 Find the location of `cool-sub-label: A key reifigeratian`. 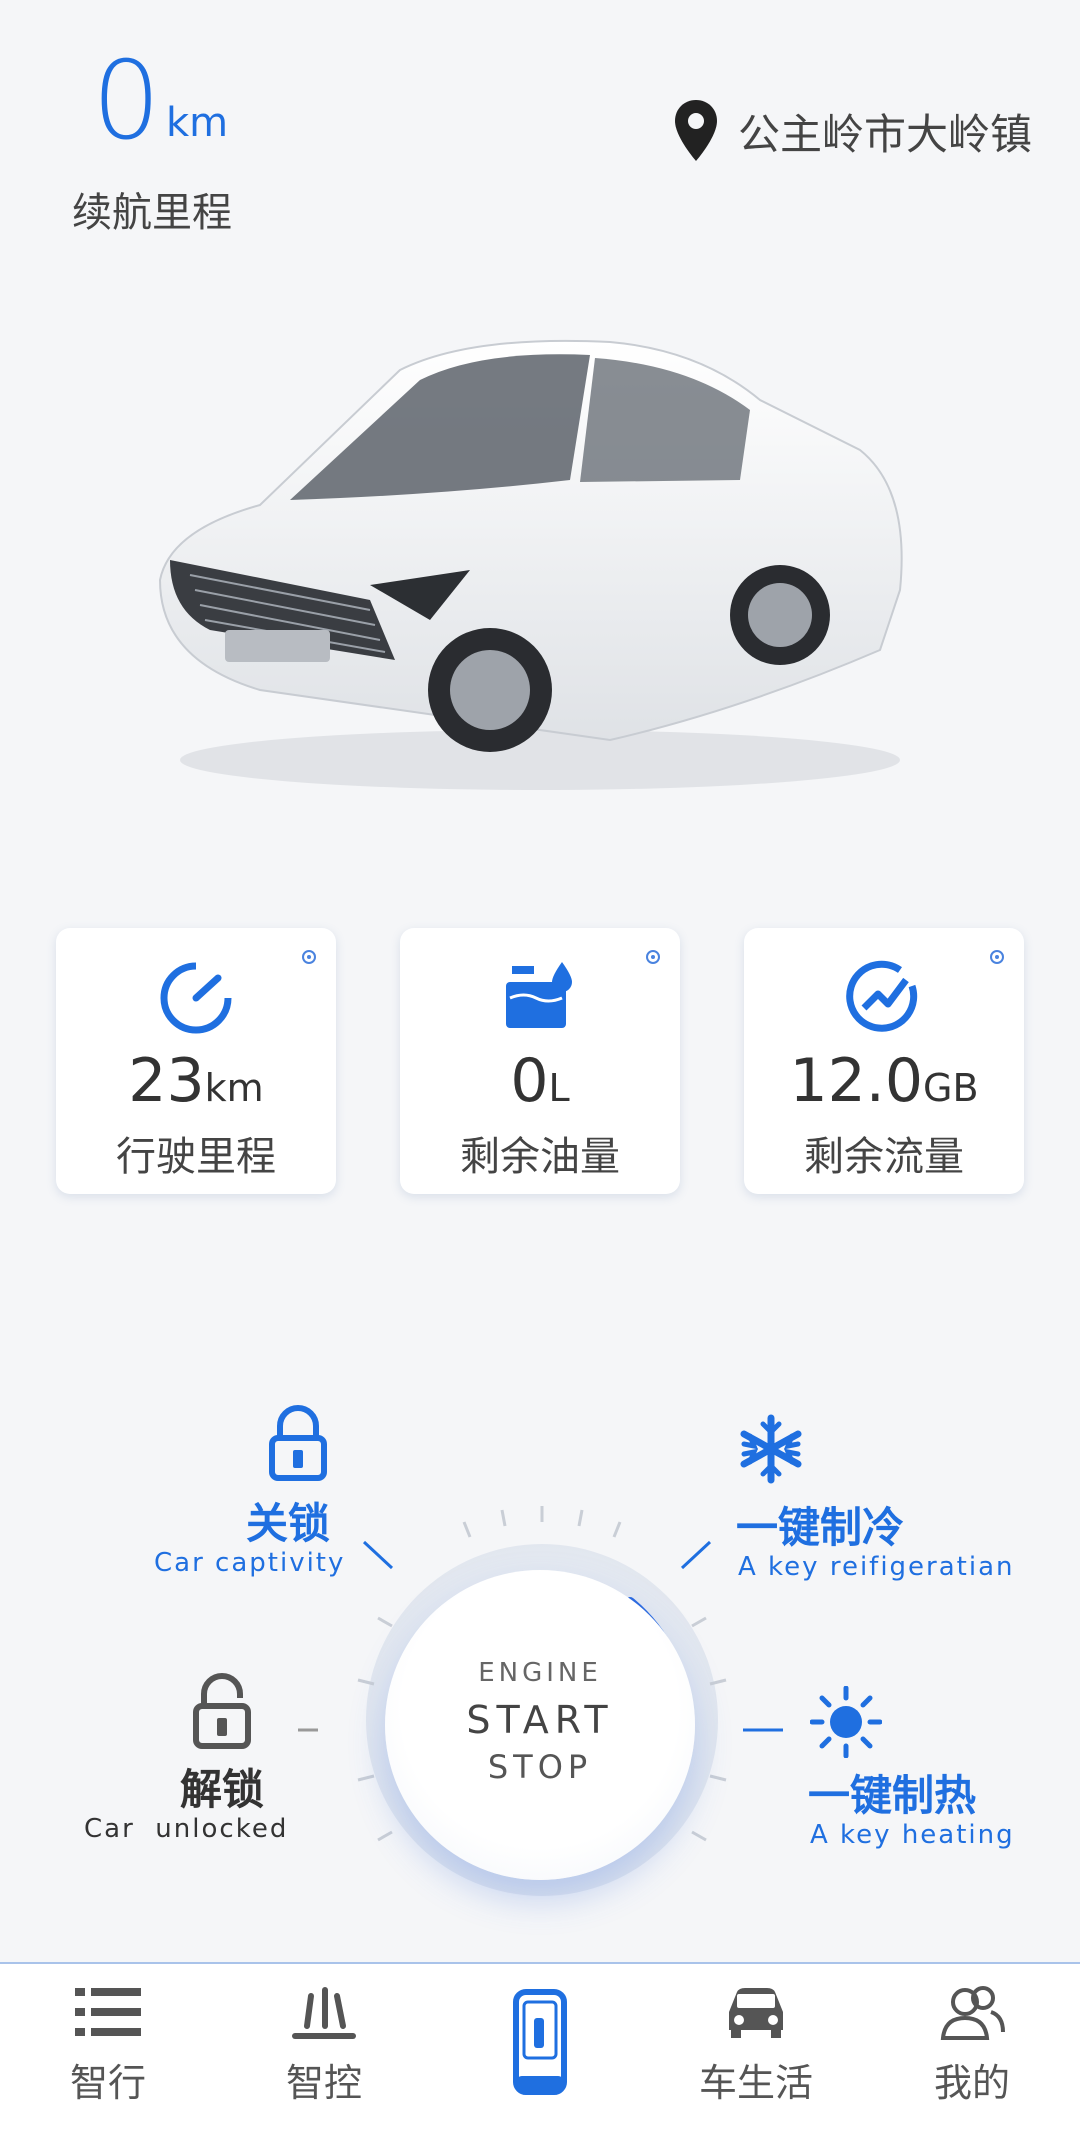

cool-sub-label: A key reifigeratian is located at coordinates (876, 1567).